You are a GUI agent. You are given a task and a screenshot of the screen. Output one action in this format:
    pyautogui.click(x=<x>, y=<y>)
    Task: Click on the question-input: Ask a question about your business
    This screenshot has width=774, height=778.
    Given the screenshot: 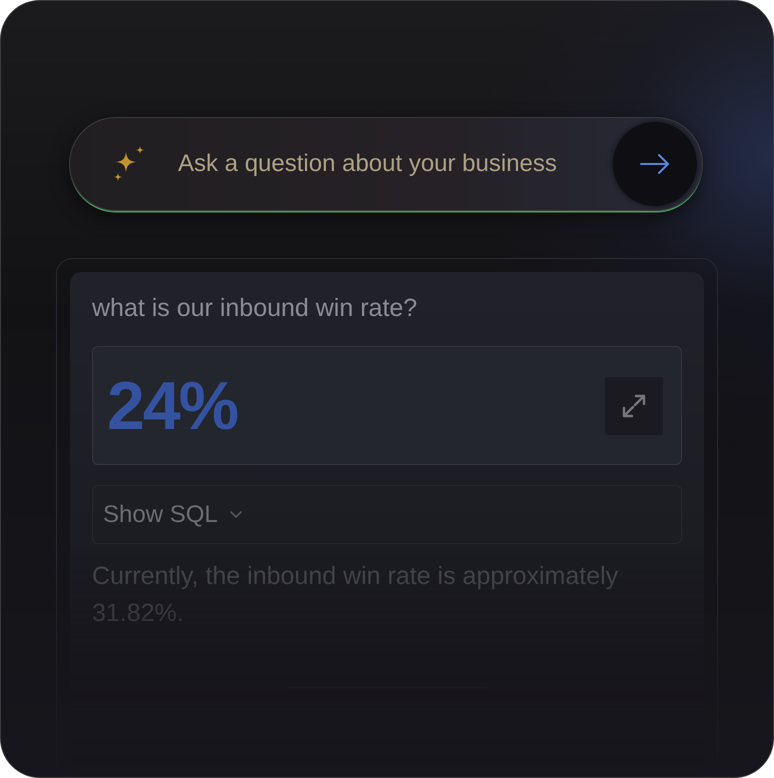 What is the action you would take?
    pyautogui.click(x=395, y=164)
    